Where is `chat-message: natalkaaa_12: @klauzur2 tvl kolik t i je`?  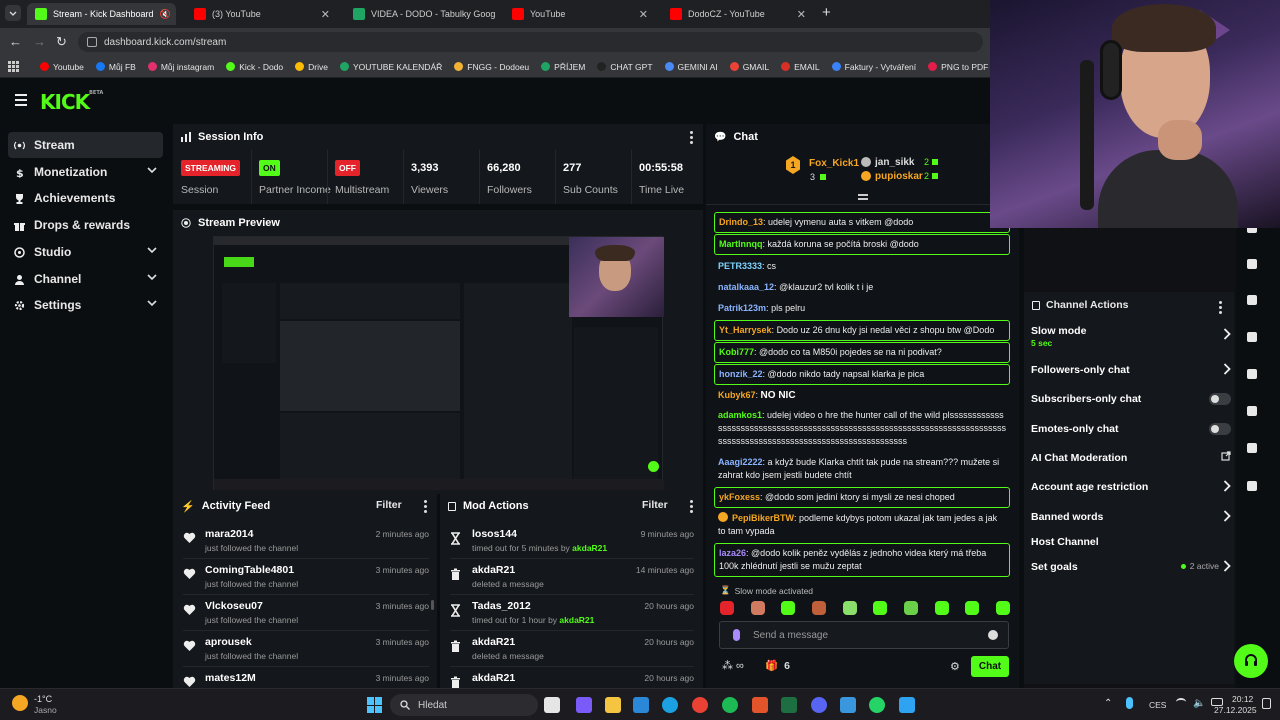
chat-message: natalkaaa_12: @klauzur2 tvl kolik t i je is located at coordinates (862, 287).